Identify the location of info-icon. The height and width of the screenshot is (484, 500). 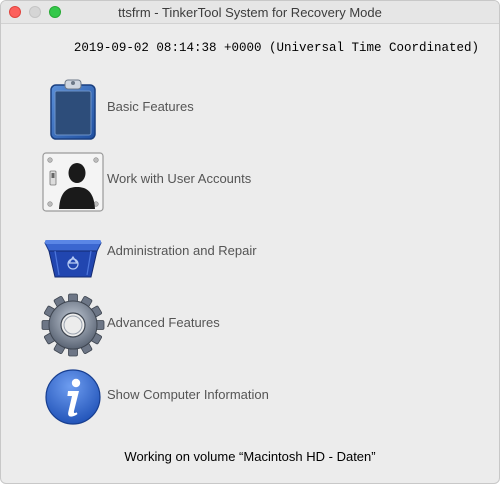
(73, 397).